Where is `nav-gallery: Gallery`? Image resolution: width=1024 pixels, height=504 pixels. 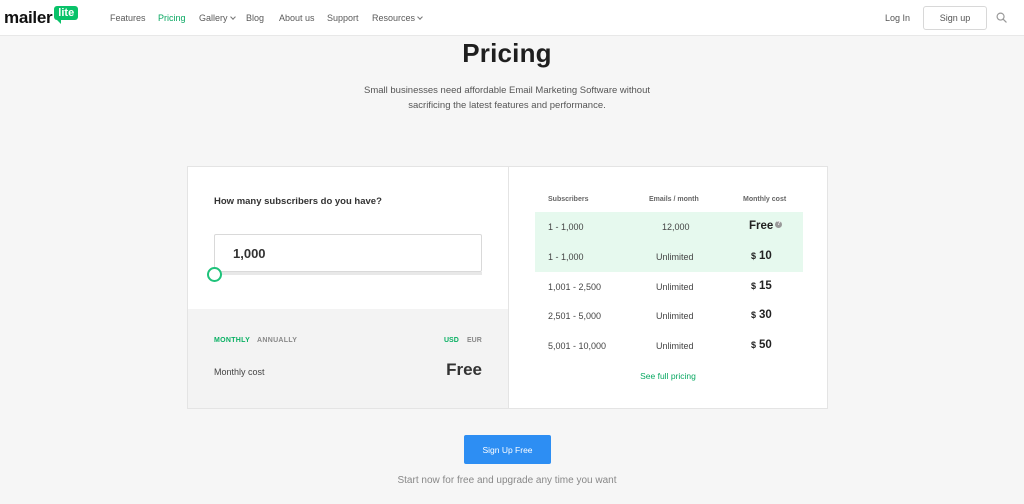
nav-gallery: Gallery is located at coordinates (217, 18).